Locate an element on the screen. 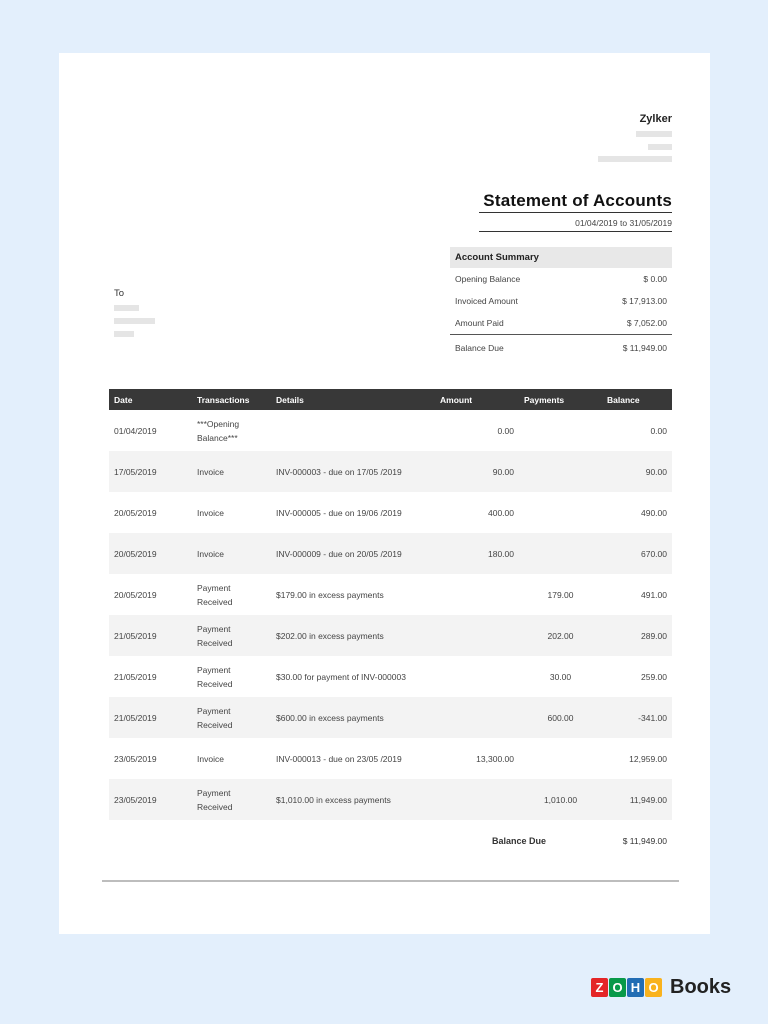  cell-details: $600.00 in excess payments is located at coordinates (353, 717).